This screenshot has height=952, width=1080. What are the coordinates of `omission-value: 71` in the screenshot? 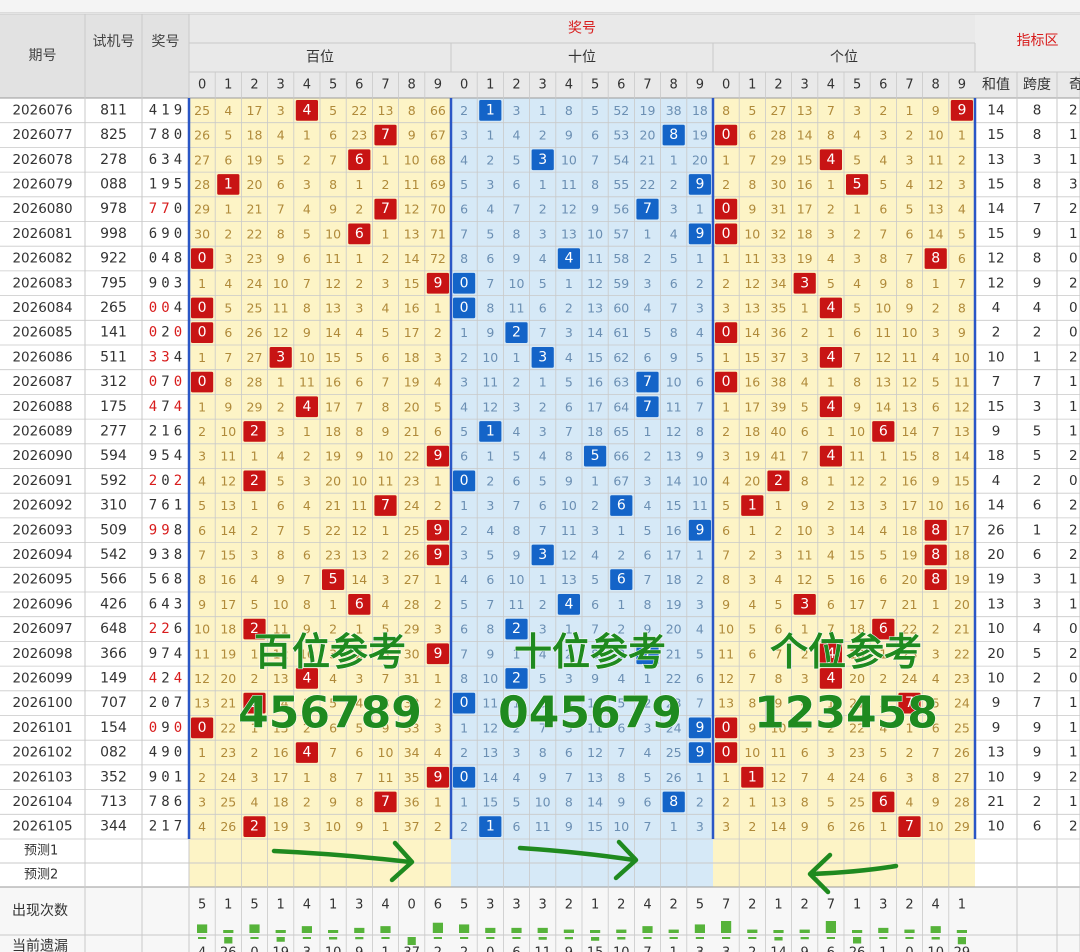 It's located at (438, 233).